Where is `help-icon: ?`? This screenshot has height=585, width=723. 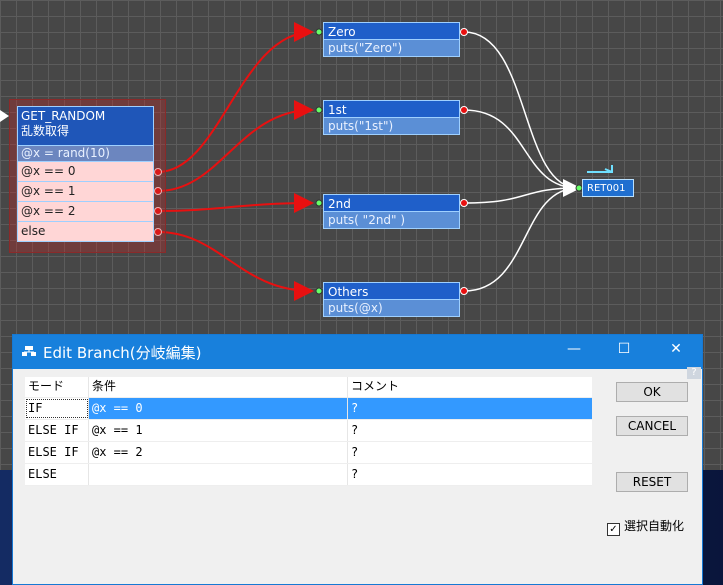
help-icon: ? is located at coordinates (694, 373).